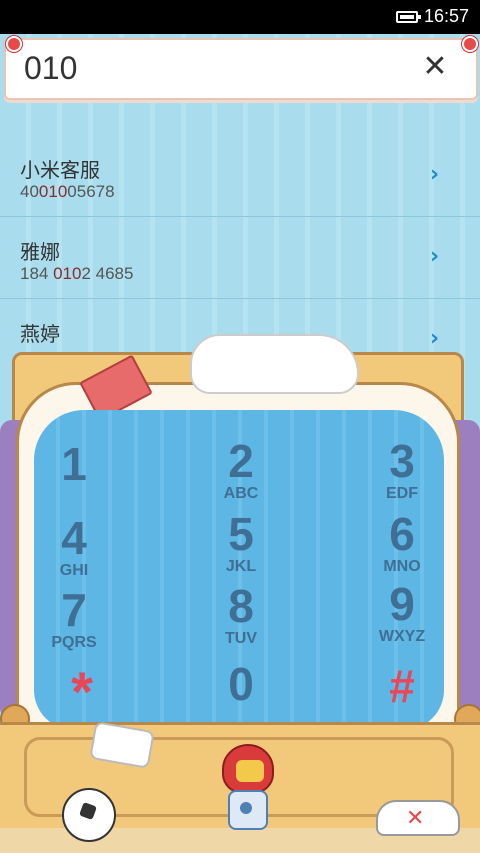 This screenshot has width=480, height=853. Describe the element at coordinates (246, 789) in the screenshot. I see `ironman-character-icon` at that location.